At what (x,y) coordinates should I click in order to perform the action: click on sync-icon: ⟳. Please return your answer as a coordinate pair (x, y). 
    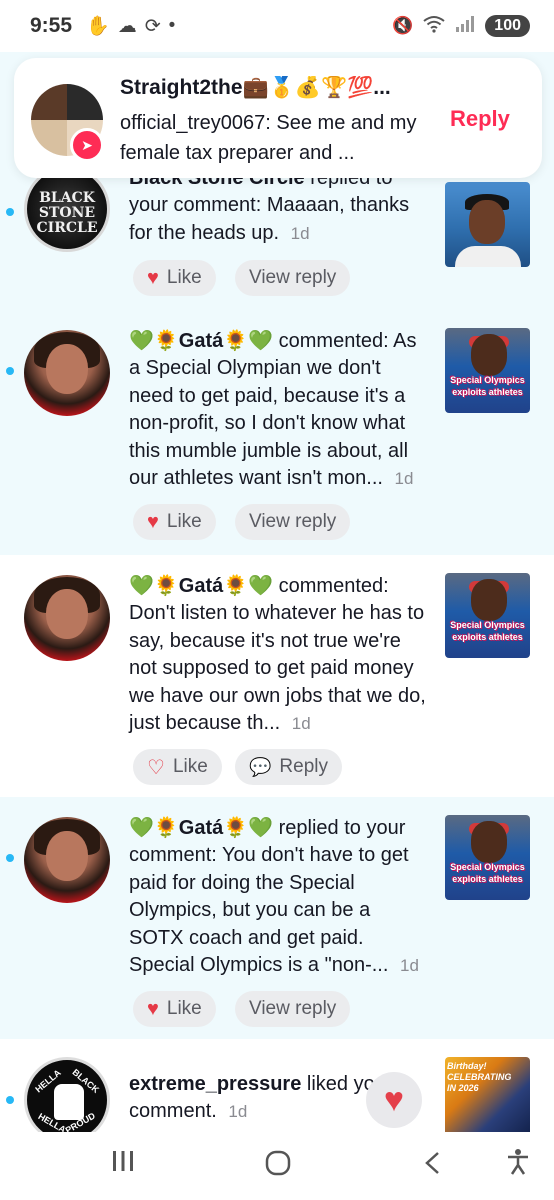
    Looking at the image, I should click on (152, 26).